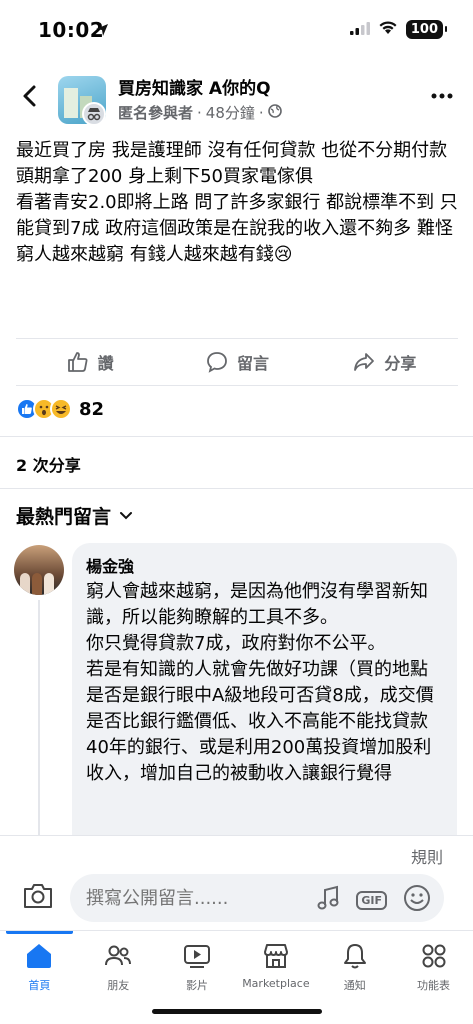 The image size is (473, 1024). Describe the element at coordinates (434, 985) in the screenshot. I see `nav-label: 功能表` at that location.